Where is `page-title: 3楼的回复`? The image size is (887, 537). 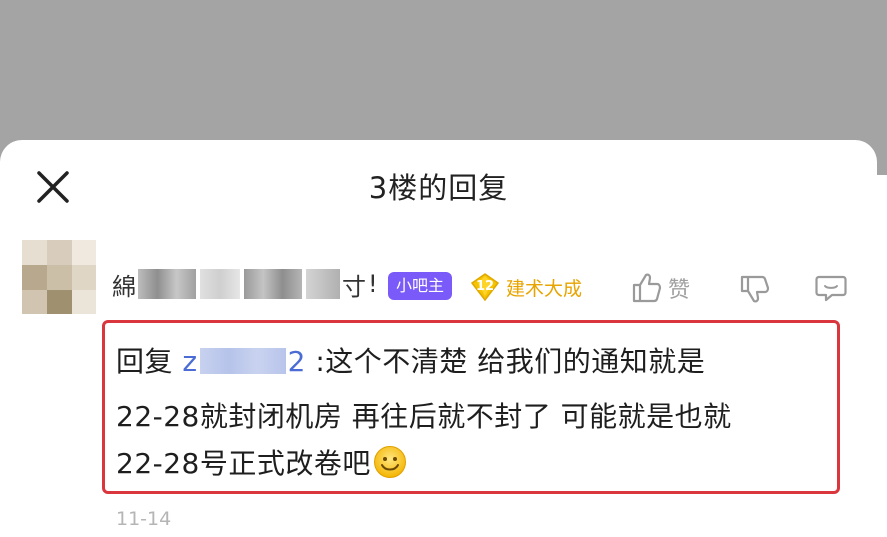 page-title: 3楼的回复 is located at coordinates (438, 188).